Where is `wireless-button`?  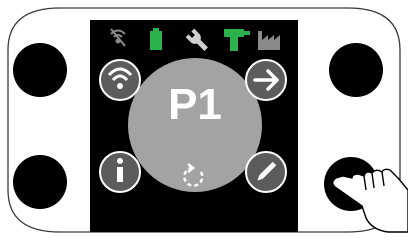
wireless-button is located at coordinates (120, 80).